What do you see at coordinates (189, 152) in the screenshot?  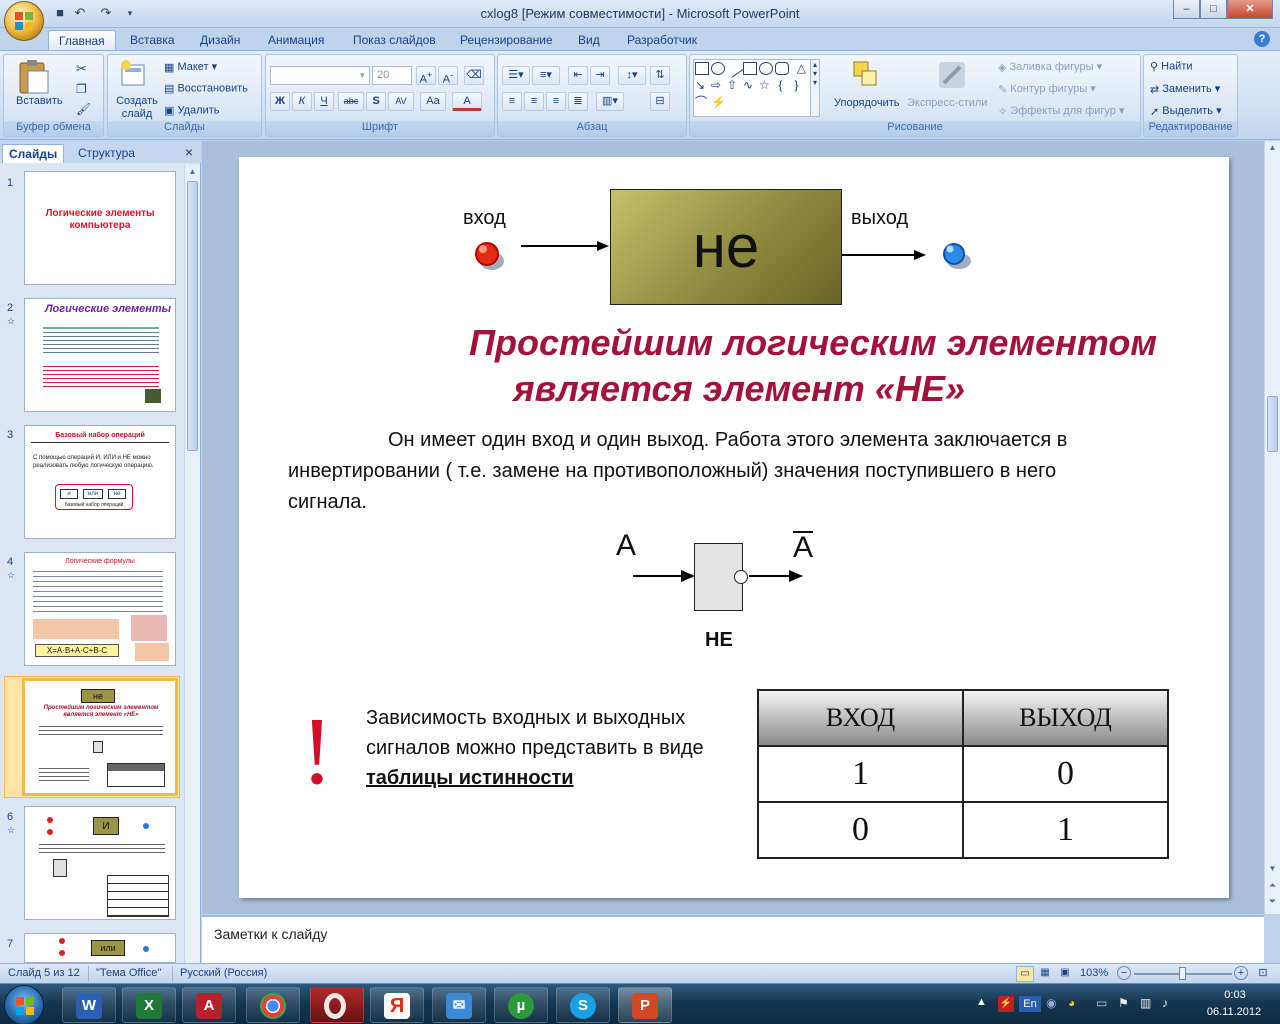 I see `close-panel-icon: ×` at bounding box center [189, 152].